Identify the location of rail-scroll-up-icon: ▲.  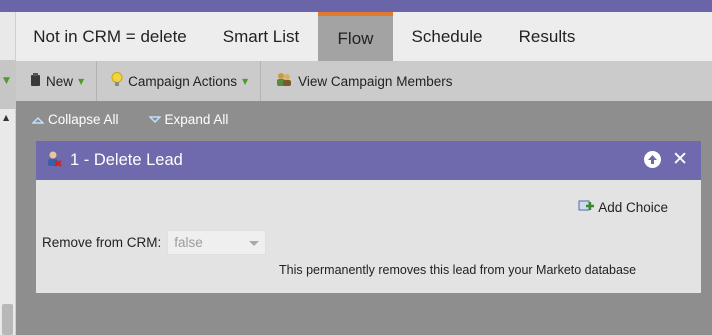
(6, 117).